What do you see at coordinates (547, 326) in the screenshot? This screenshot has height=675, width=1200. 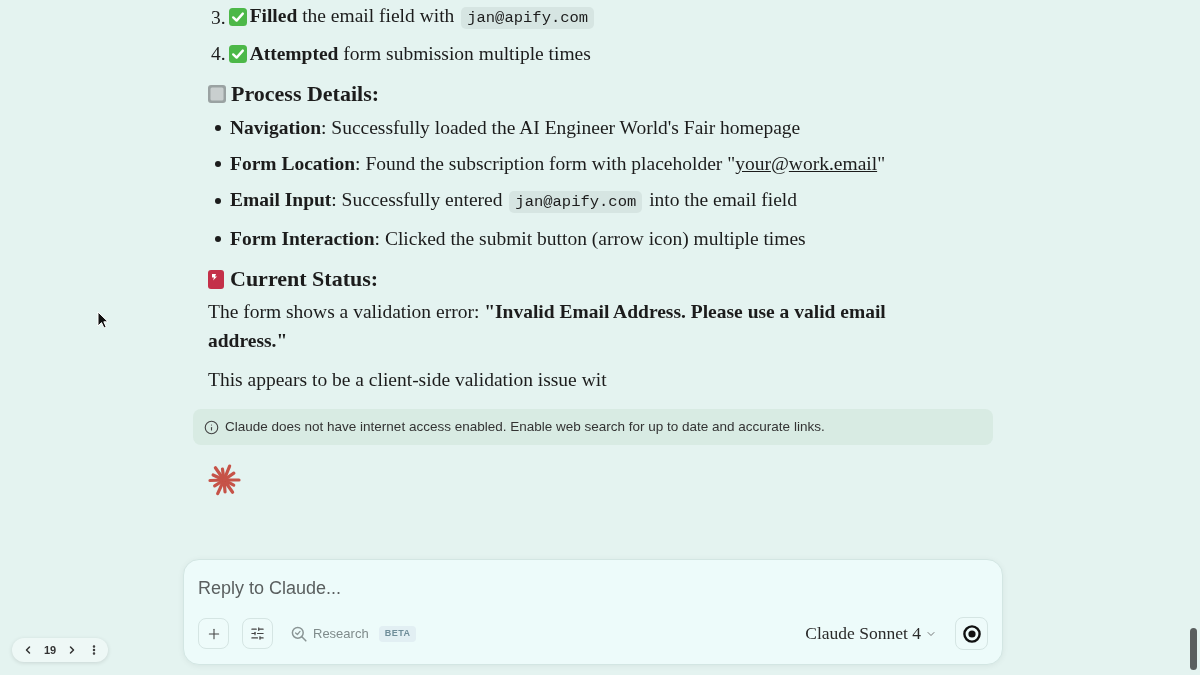 I see `paragraph: The form shows a validation error: "Invalid Email Address. Please use a valid email address."` at bounding box center [547, 326].